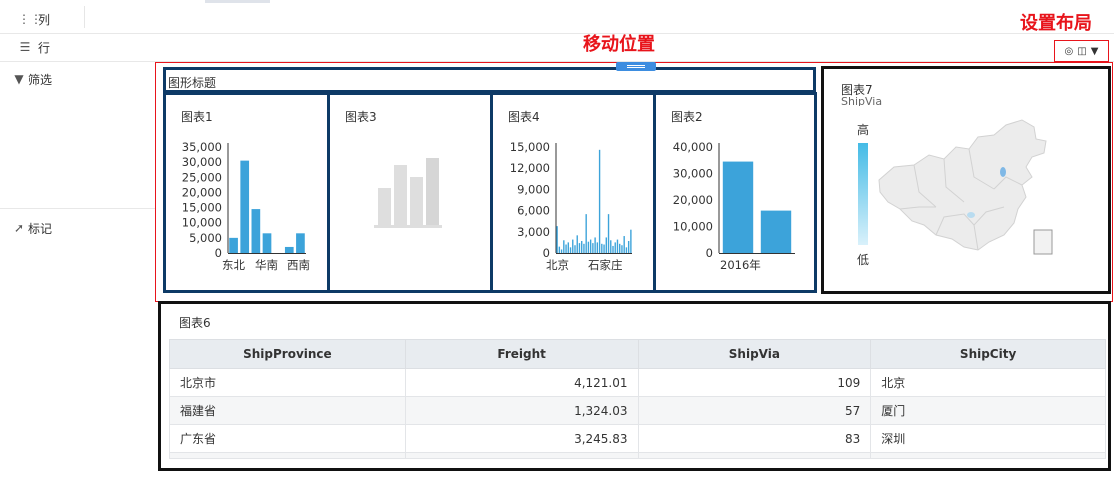  I want to click on y-tick-label: 20,000, so click(202, 192).